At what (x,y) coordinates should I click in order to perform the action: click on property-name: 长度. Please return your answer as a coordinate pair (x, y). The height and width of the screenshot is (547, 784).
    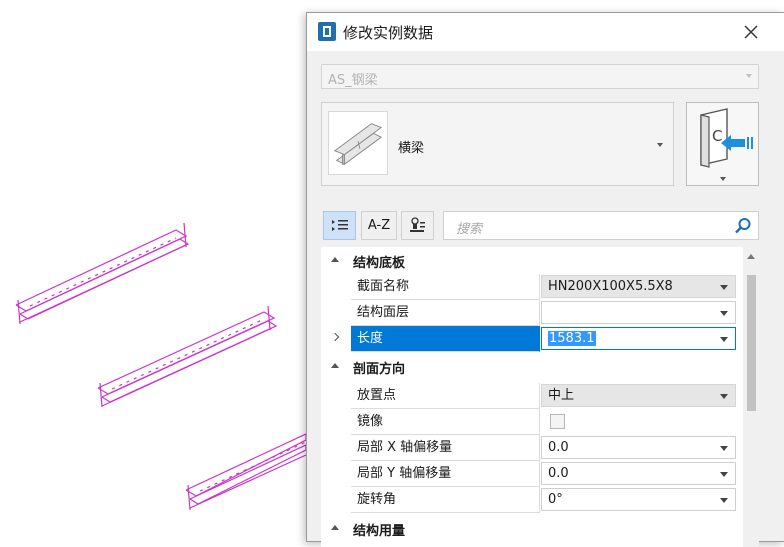
    Looking at the image, I should click on (445, 339).